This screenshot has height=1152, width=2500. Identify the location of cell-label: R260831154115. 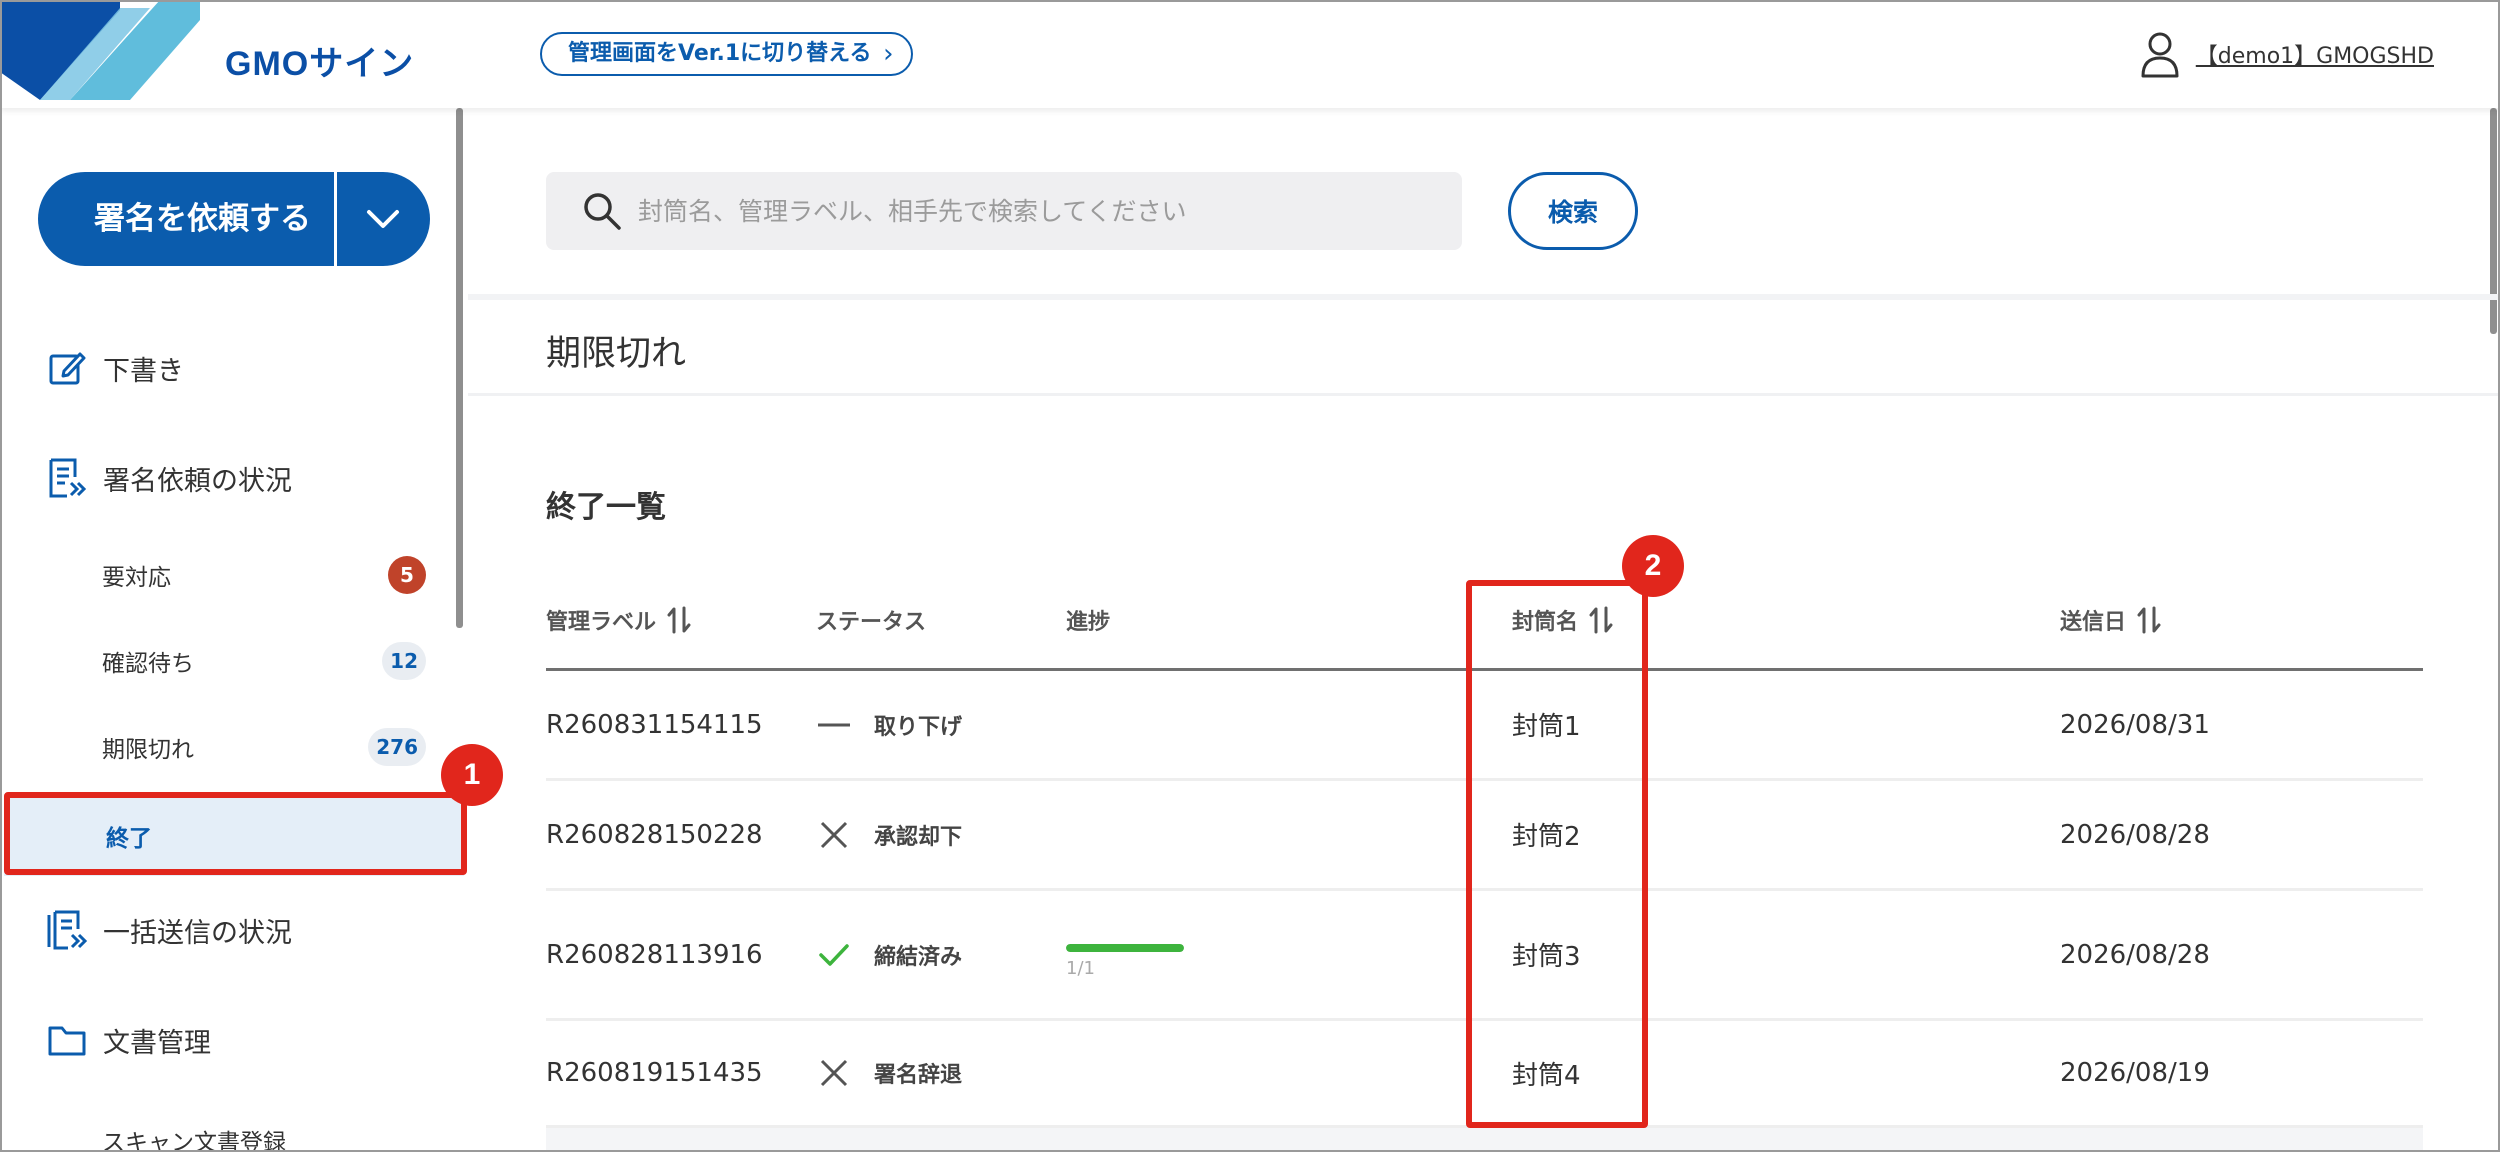
(654, 724).